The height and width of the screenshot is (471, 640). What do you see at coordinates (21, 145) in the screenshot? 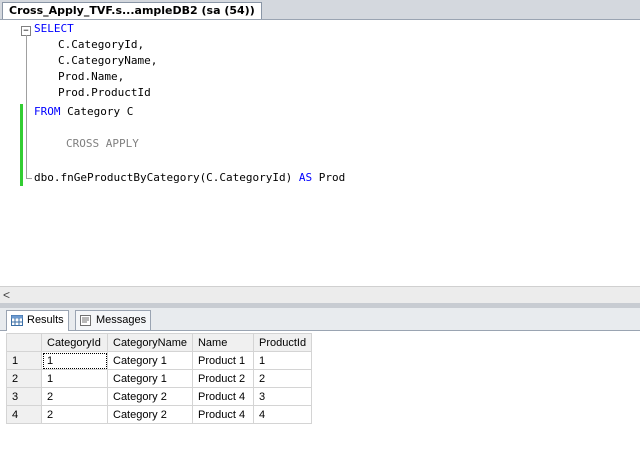
I see `change-tracking-bar` at bounding box center [21, 145].